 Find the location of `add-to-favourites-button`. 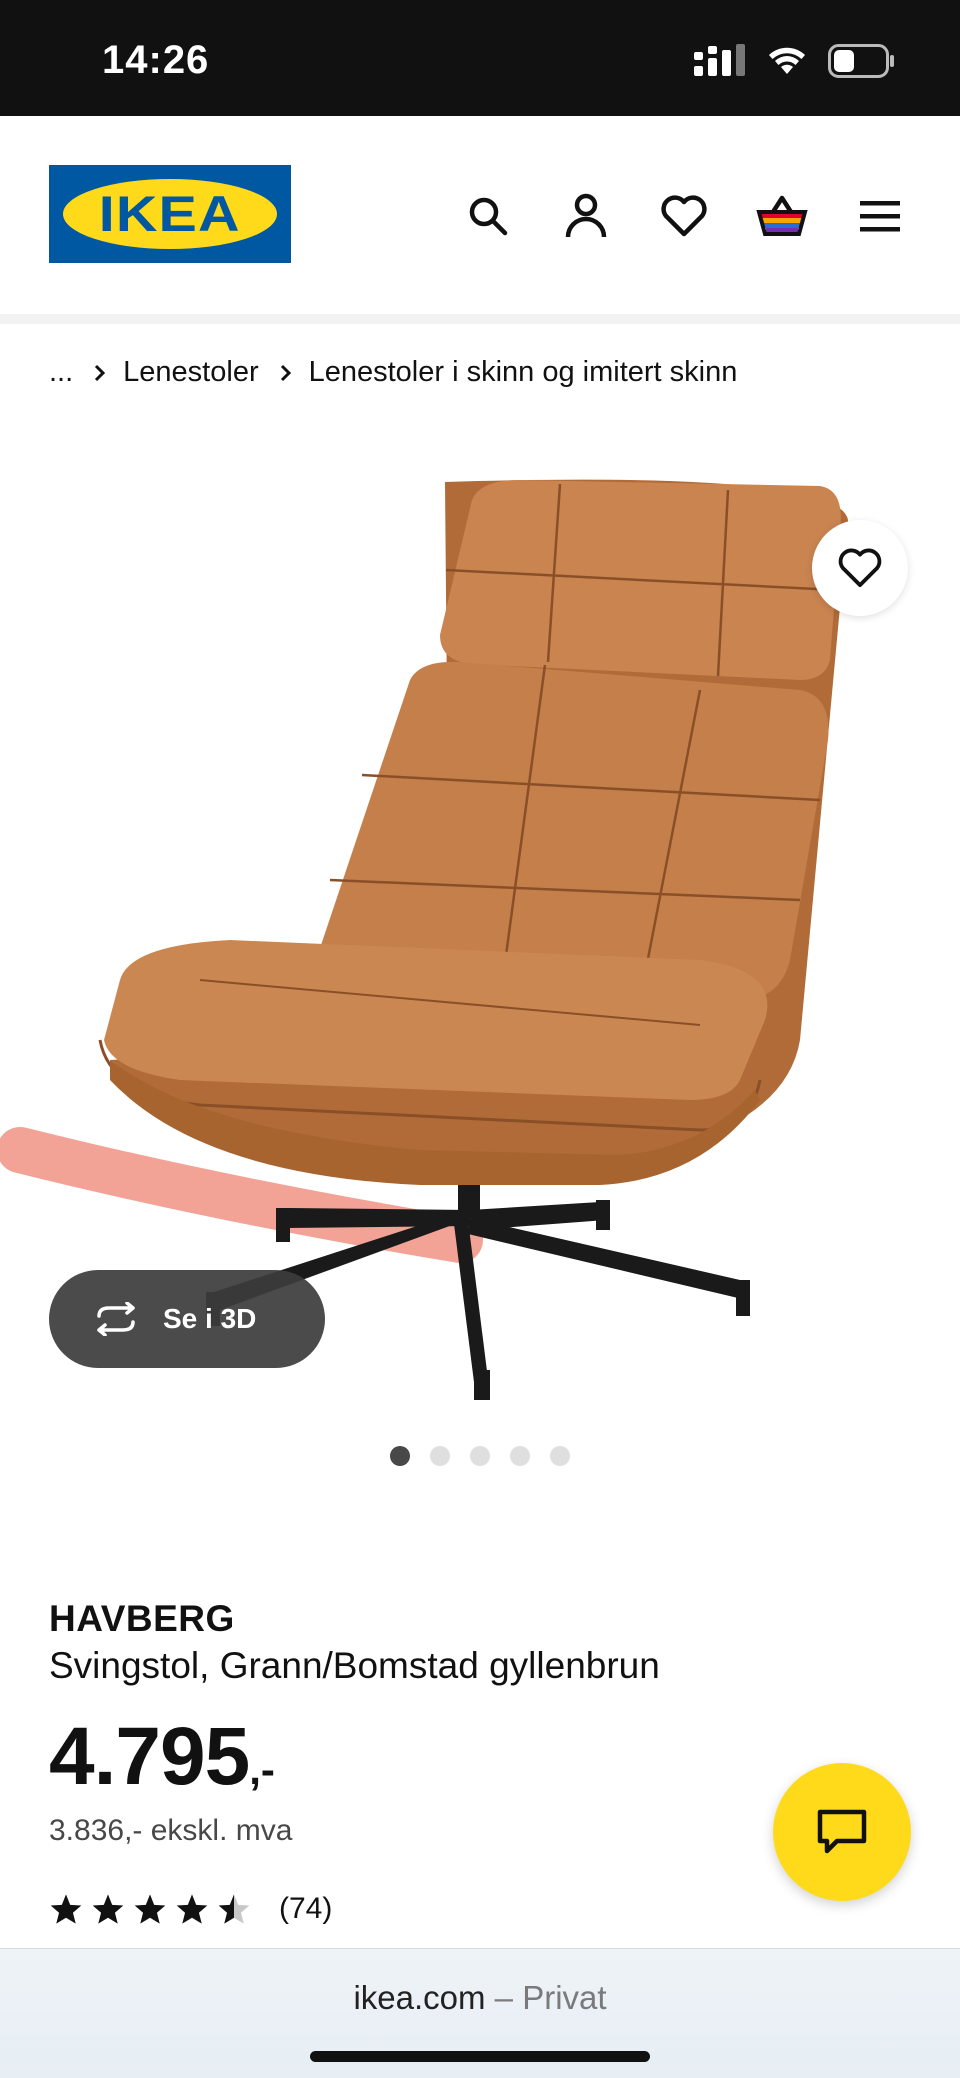

add-to-favourites-button is located at coordinates (860, 568).